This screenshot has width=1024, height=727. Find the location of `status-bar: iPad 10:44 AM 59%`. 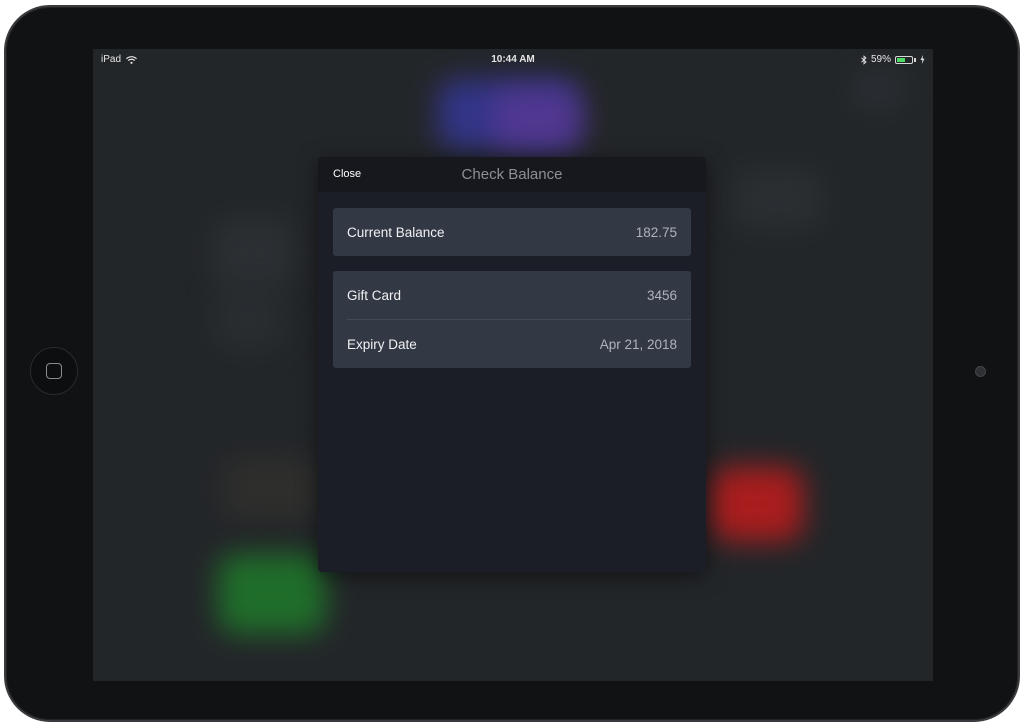

status-bar: iPad 10:44 AM 59% is located at coordinates (513, 59).